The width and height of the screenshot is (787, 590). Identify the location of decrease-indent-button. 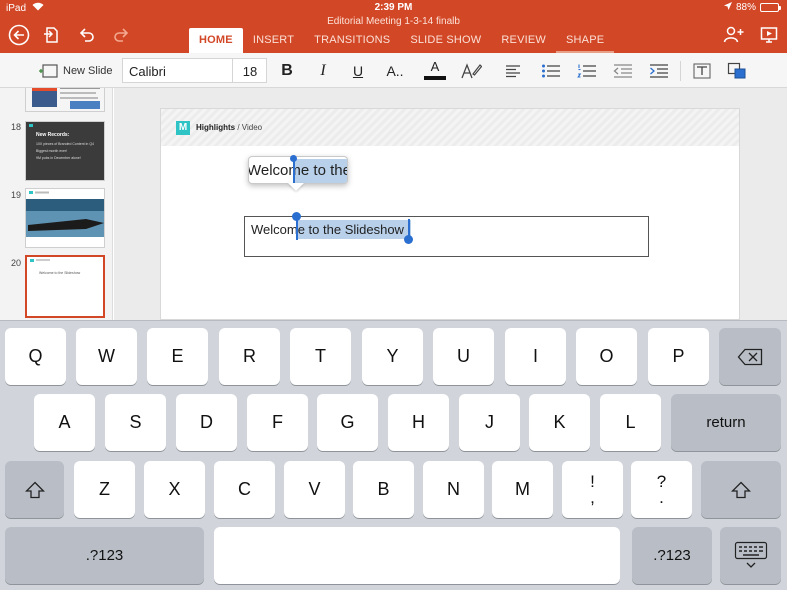
(623, 70).